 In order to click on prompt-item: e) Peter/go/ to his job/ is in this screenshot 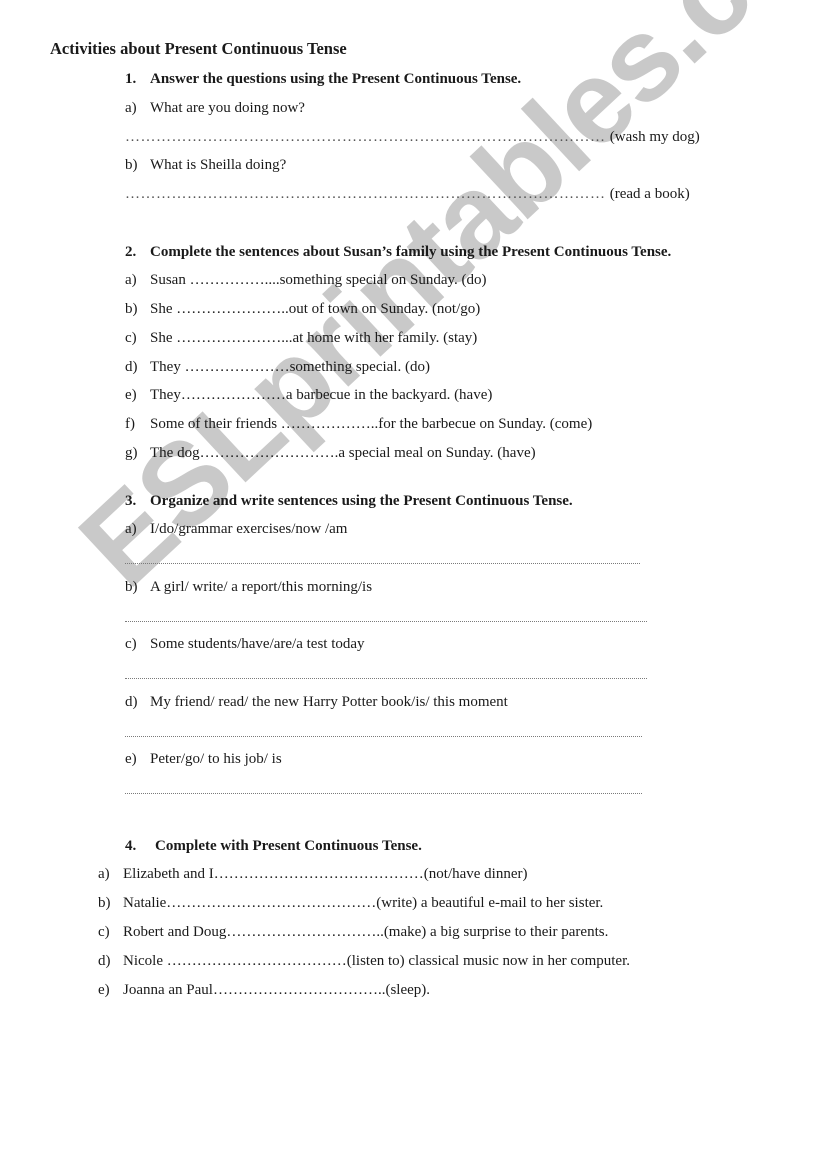, I will do `click(203, 759)`.